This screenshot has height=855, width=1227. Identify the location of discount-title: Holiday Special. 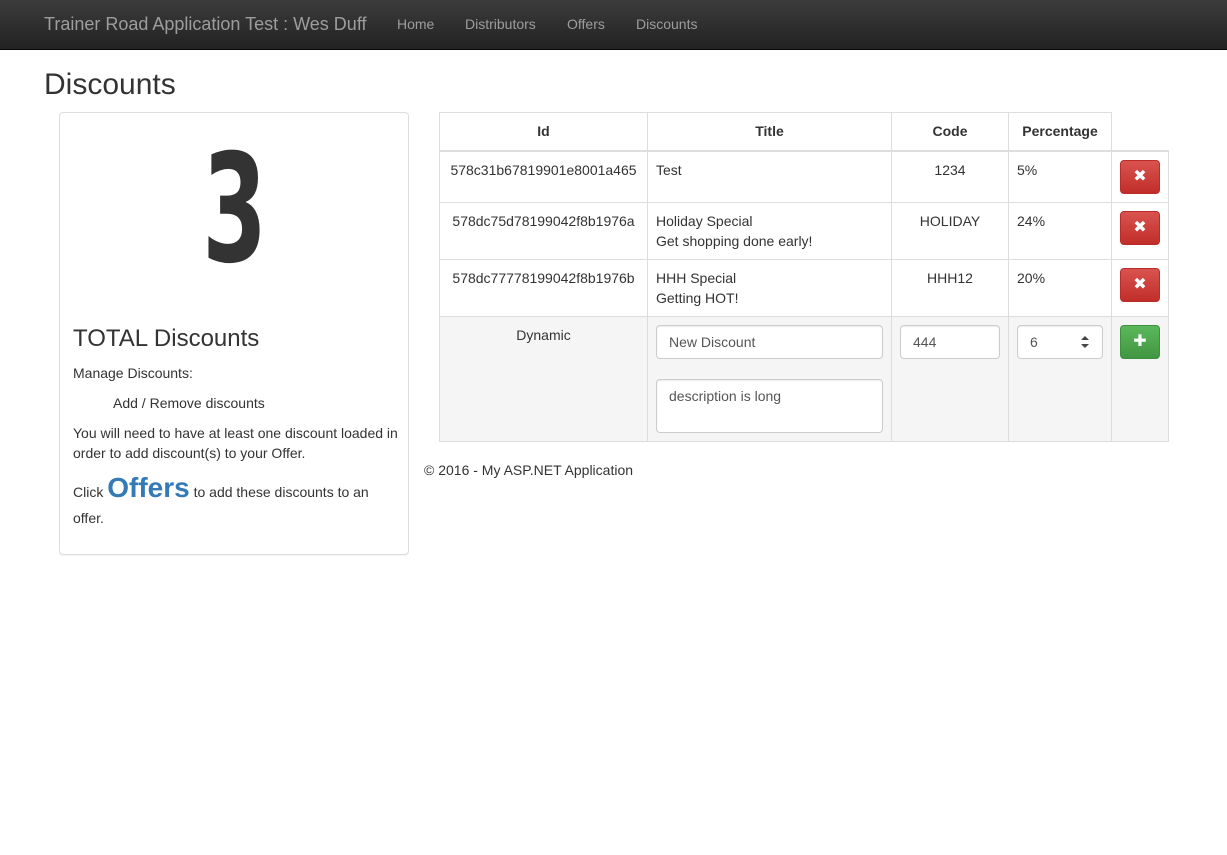
(704, 220).